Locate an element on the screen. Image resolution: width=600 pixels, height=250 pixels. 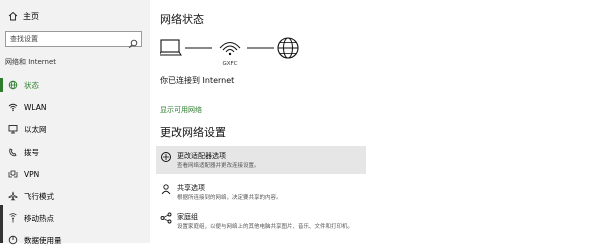
airplane-icon is located at coordinates (13, 196).